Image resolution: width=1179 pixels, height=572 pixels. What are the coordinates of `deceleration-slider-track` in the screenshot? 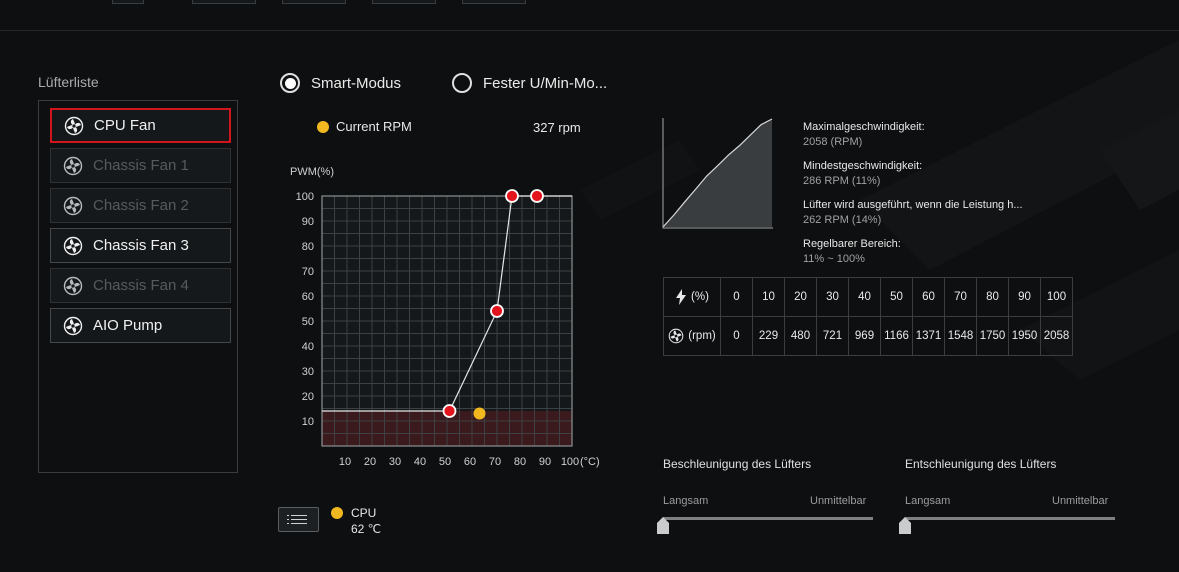 It's located at (1010, 518).